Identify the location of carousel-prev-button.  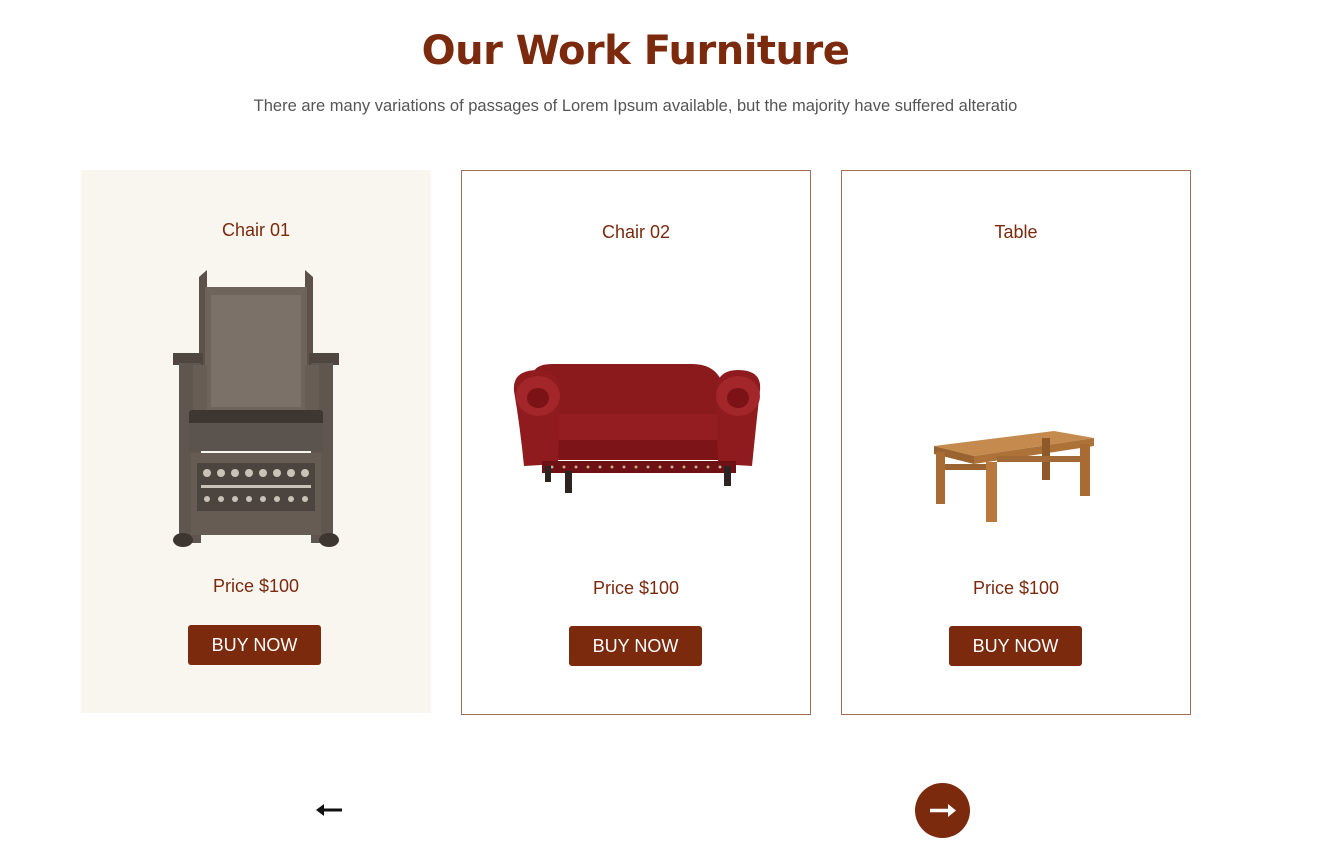
(329, 810).